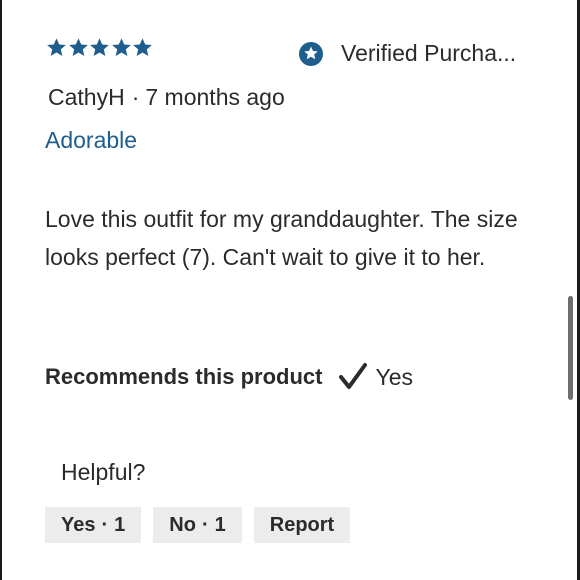 The height and width of the screenshot is (580, 580). I want to click on verified-star-badge-icon, so click(311, 54).